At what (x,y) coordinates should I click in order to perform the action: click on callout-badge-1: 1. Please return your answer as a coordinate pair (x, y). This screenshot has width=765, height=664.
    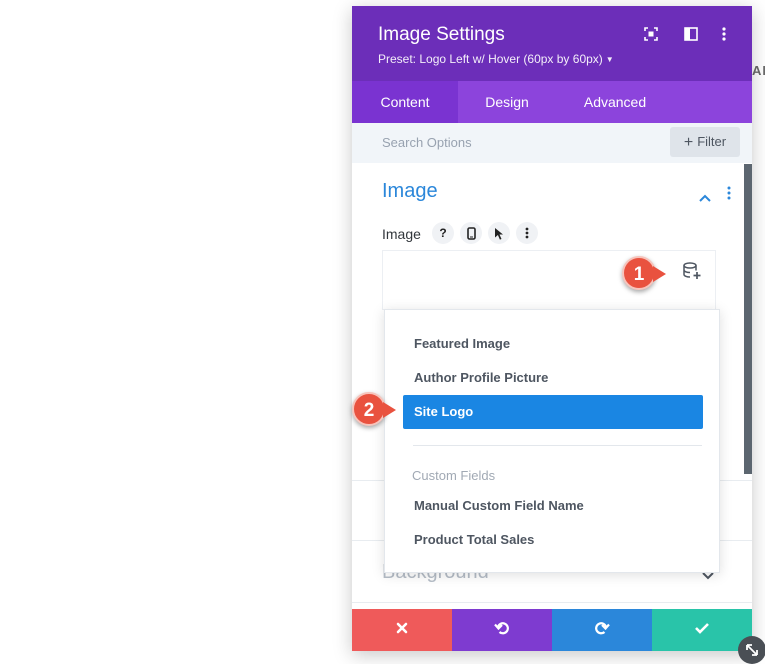
    Looking at the image, I should click on (644, 273).